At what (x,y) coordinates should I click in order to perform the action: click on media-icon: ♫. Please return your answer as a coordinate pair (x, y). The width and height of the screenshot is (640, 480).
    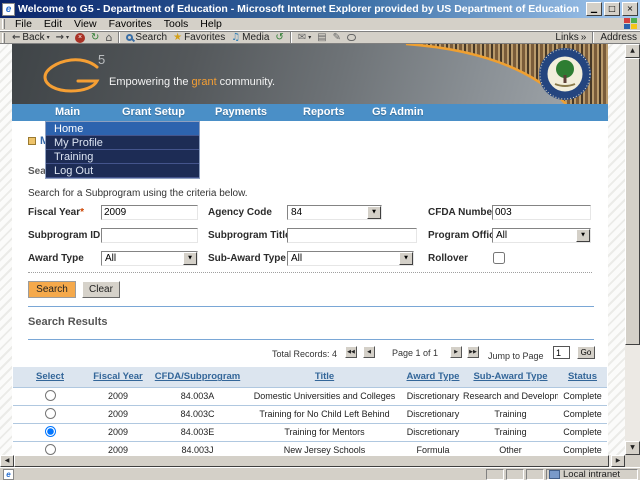
    Looking at the image, I should click on (236, 37).